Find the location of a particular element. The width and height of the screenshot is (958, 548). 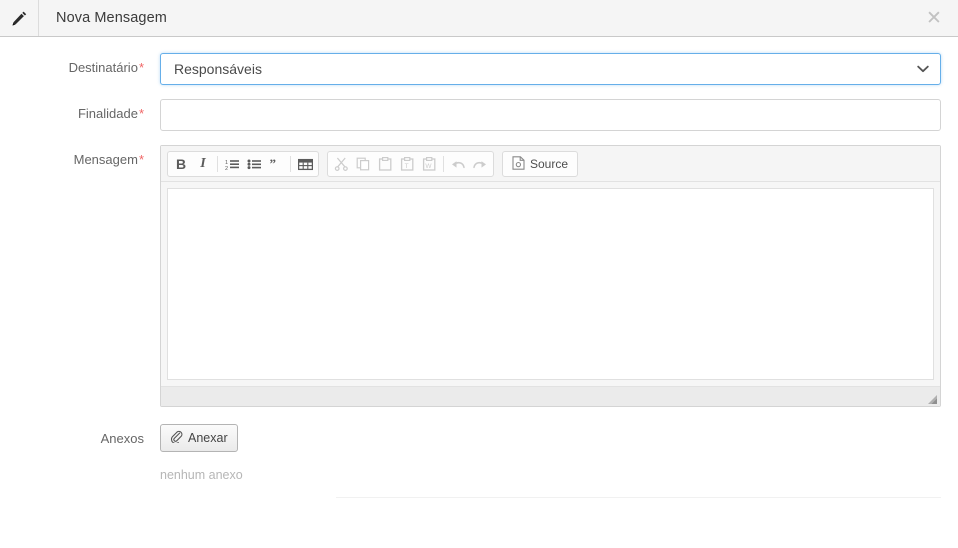

paste-icon is located at coordinates (385, 164).